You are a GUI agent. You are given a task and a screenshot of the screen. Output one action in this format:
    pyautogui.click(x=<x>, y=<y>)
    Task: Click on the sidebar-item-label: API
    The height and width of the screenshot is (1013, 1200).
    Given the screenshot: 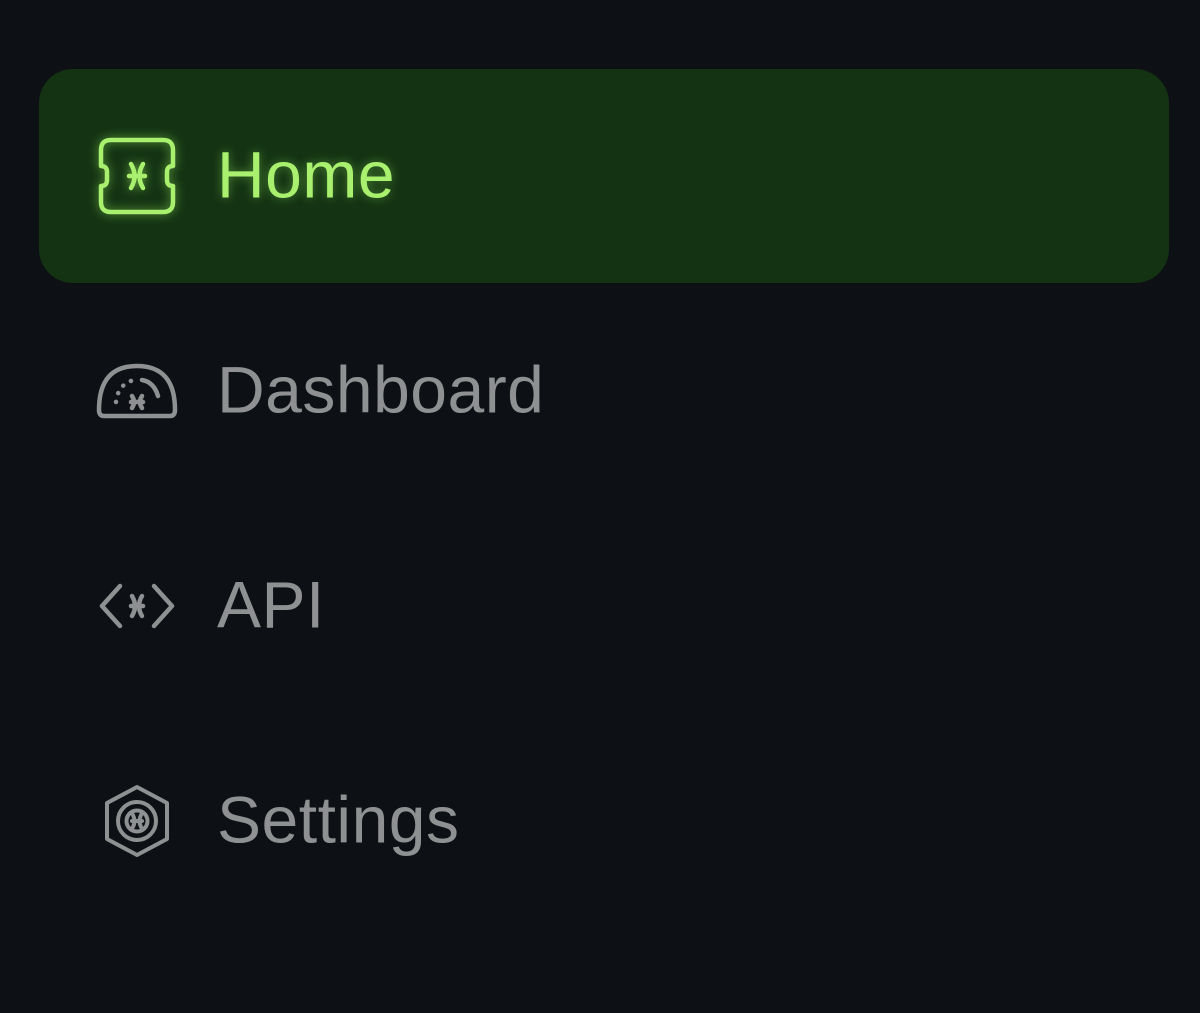 What is the action you would take?
    pyautogui.click(x=271, y=604)
    